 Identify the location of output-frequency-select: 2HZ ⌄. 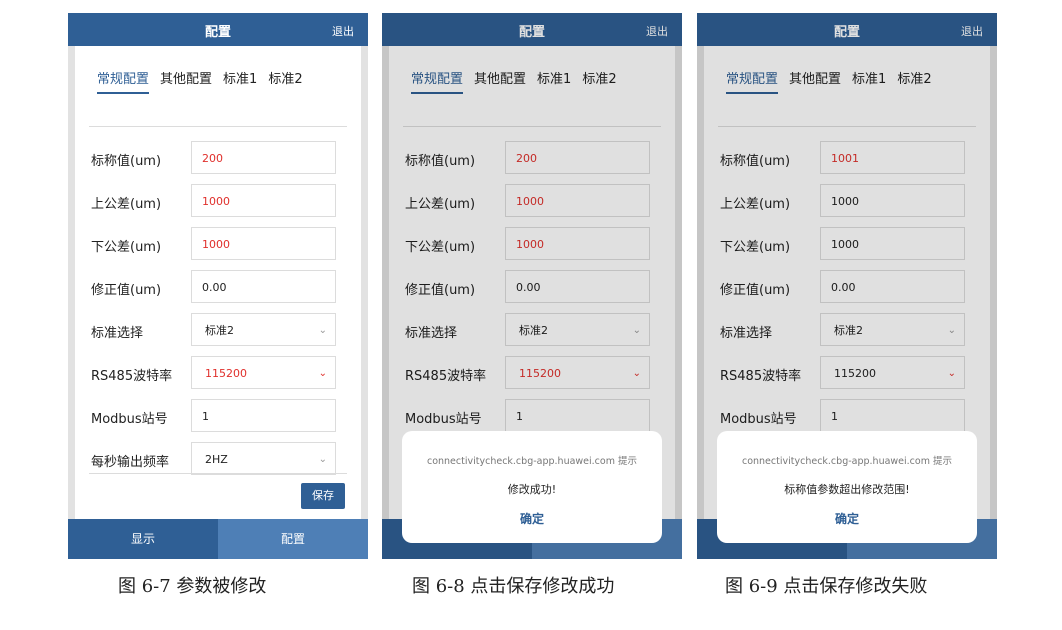
(263, 458).